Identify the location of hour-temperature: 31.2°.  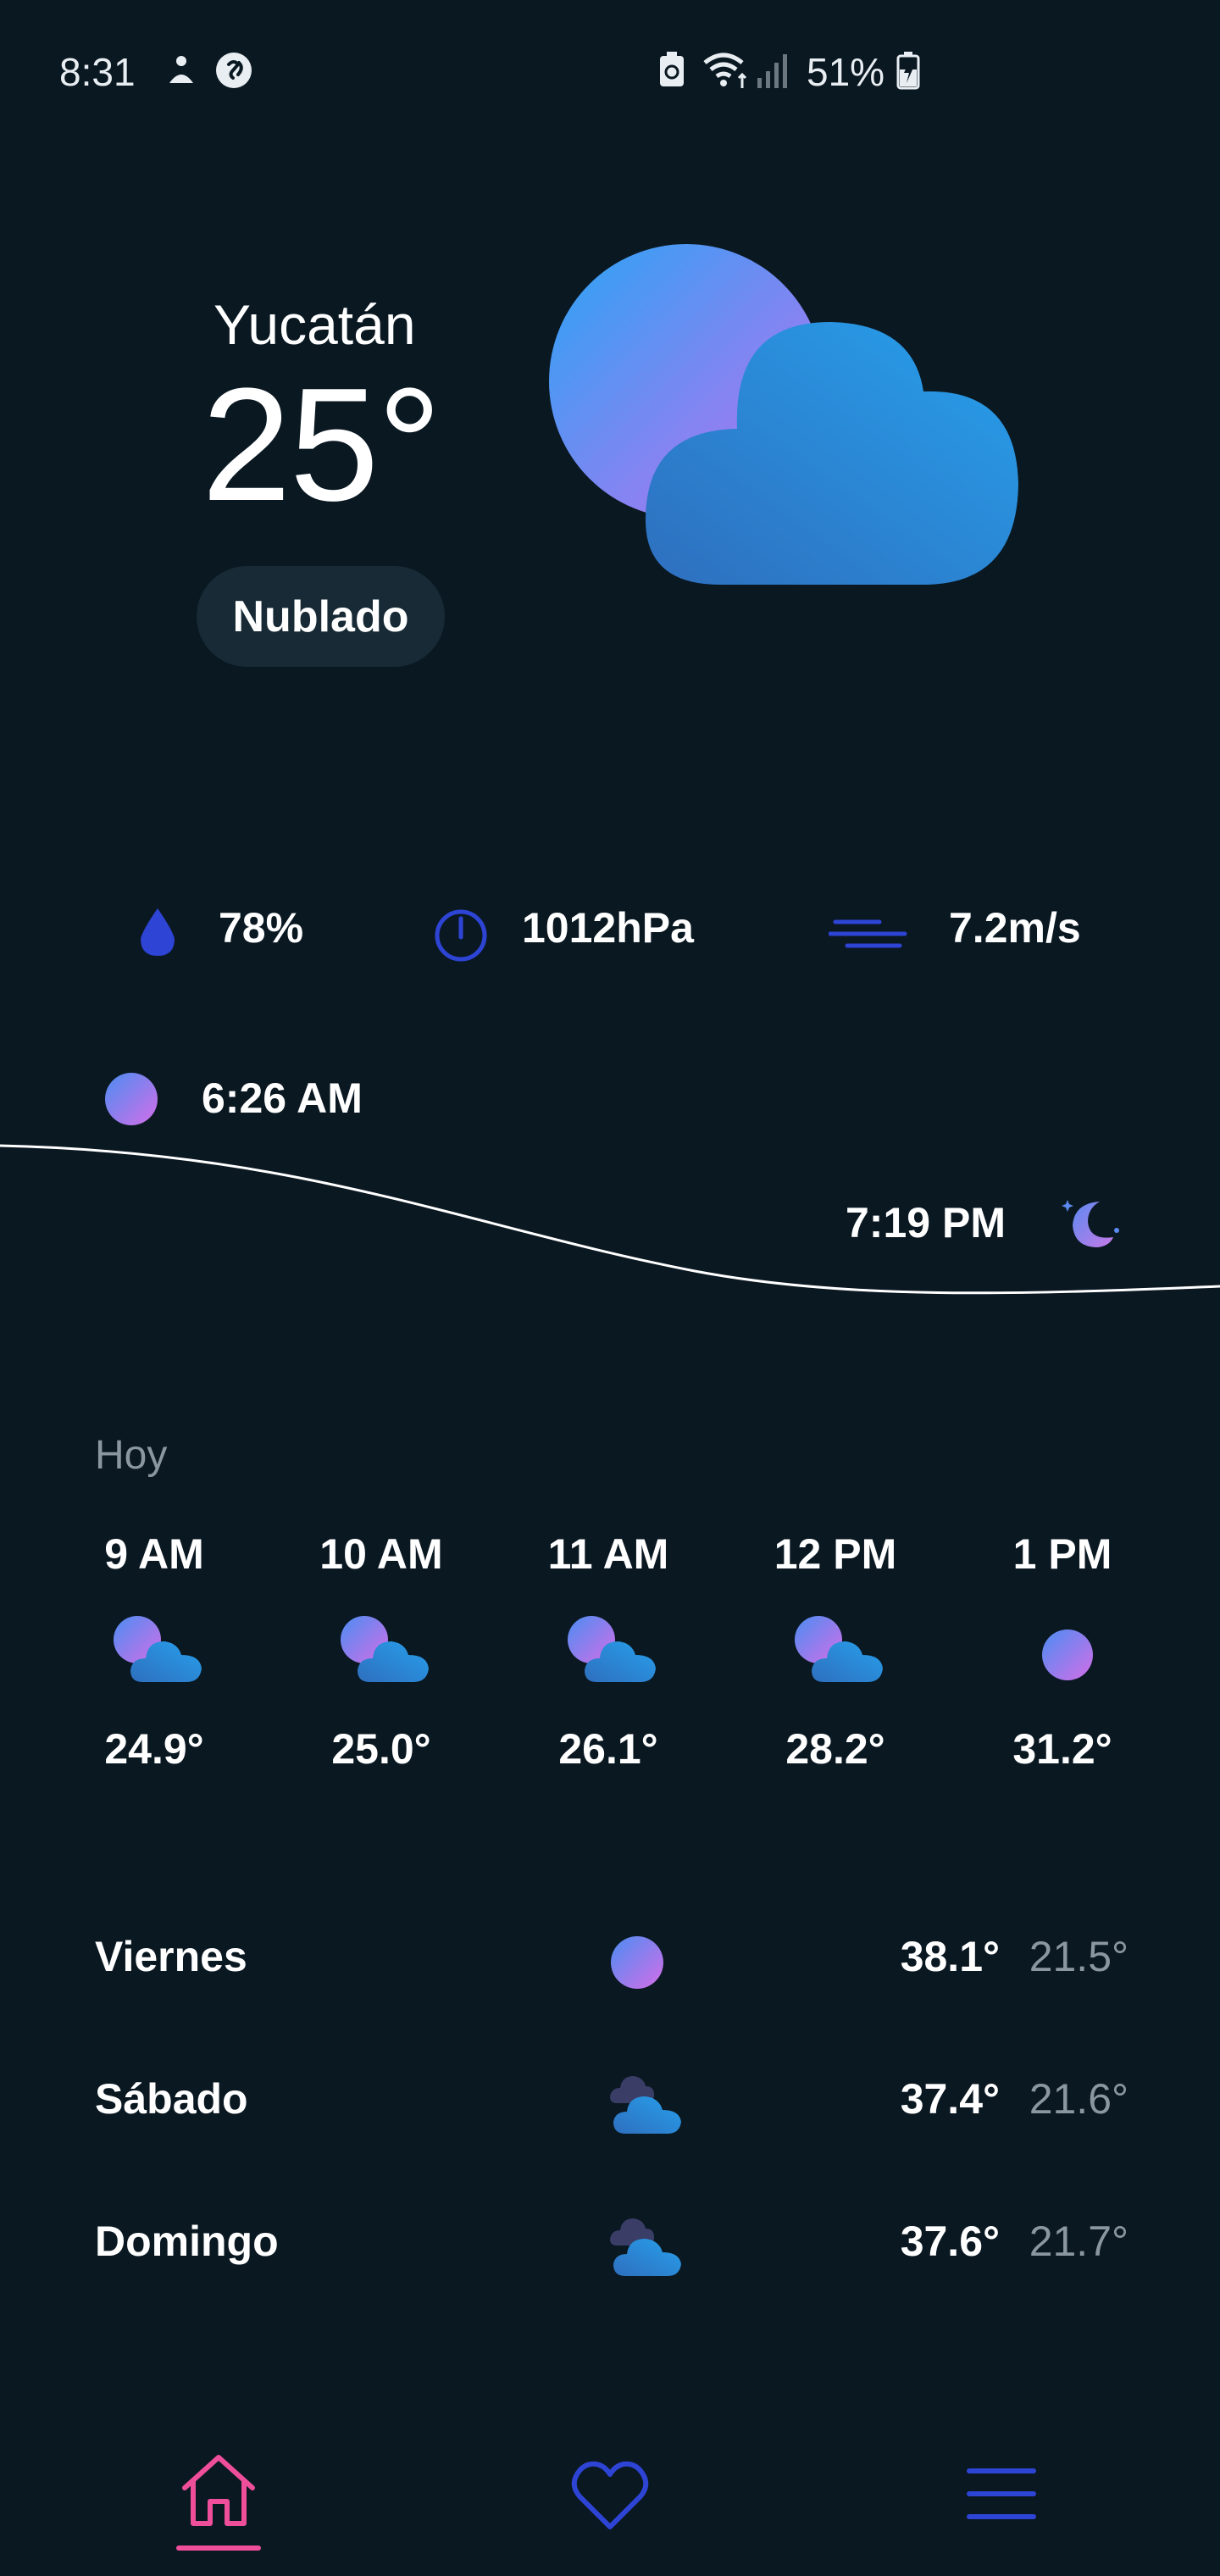
(1062, 1749).